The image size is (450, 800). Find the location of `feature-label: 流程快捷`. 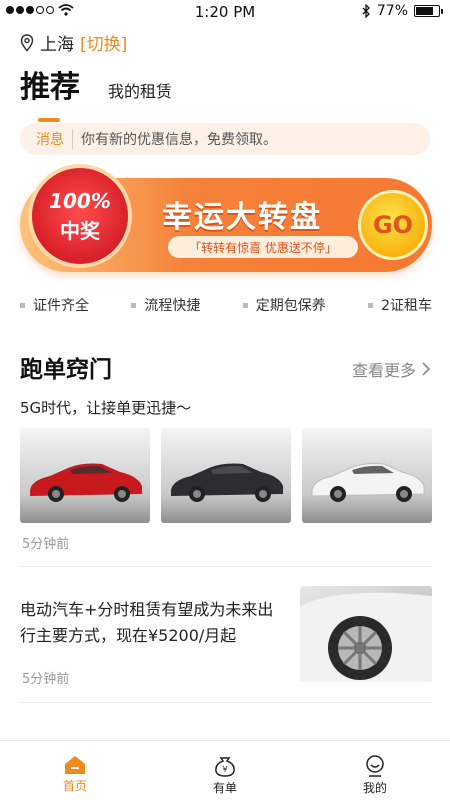

feature-label: 流程快捷 is located at coordinates (172, 306).